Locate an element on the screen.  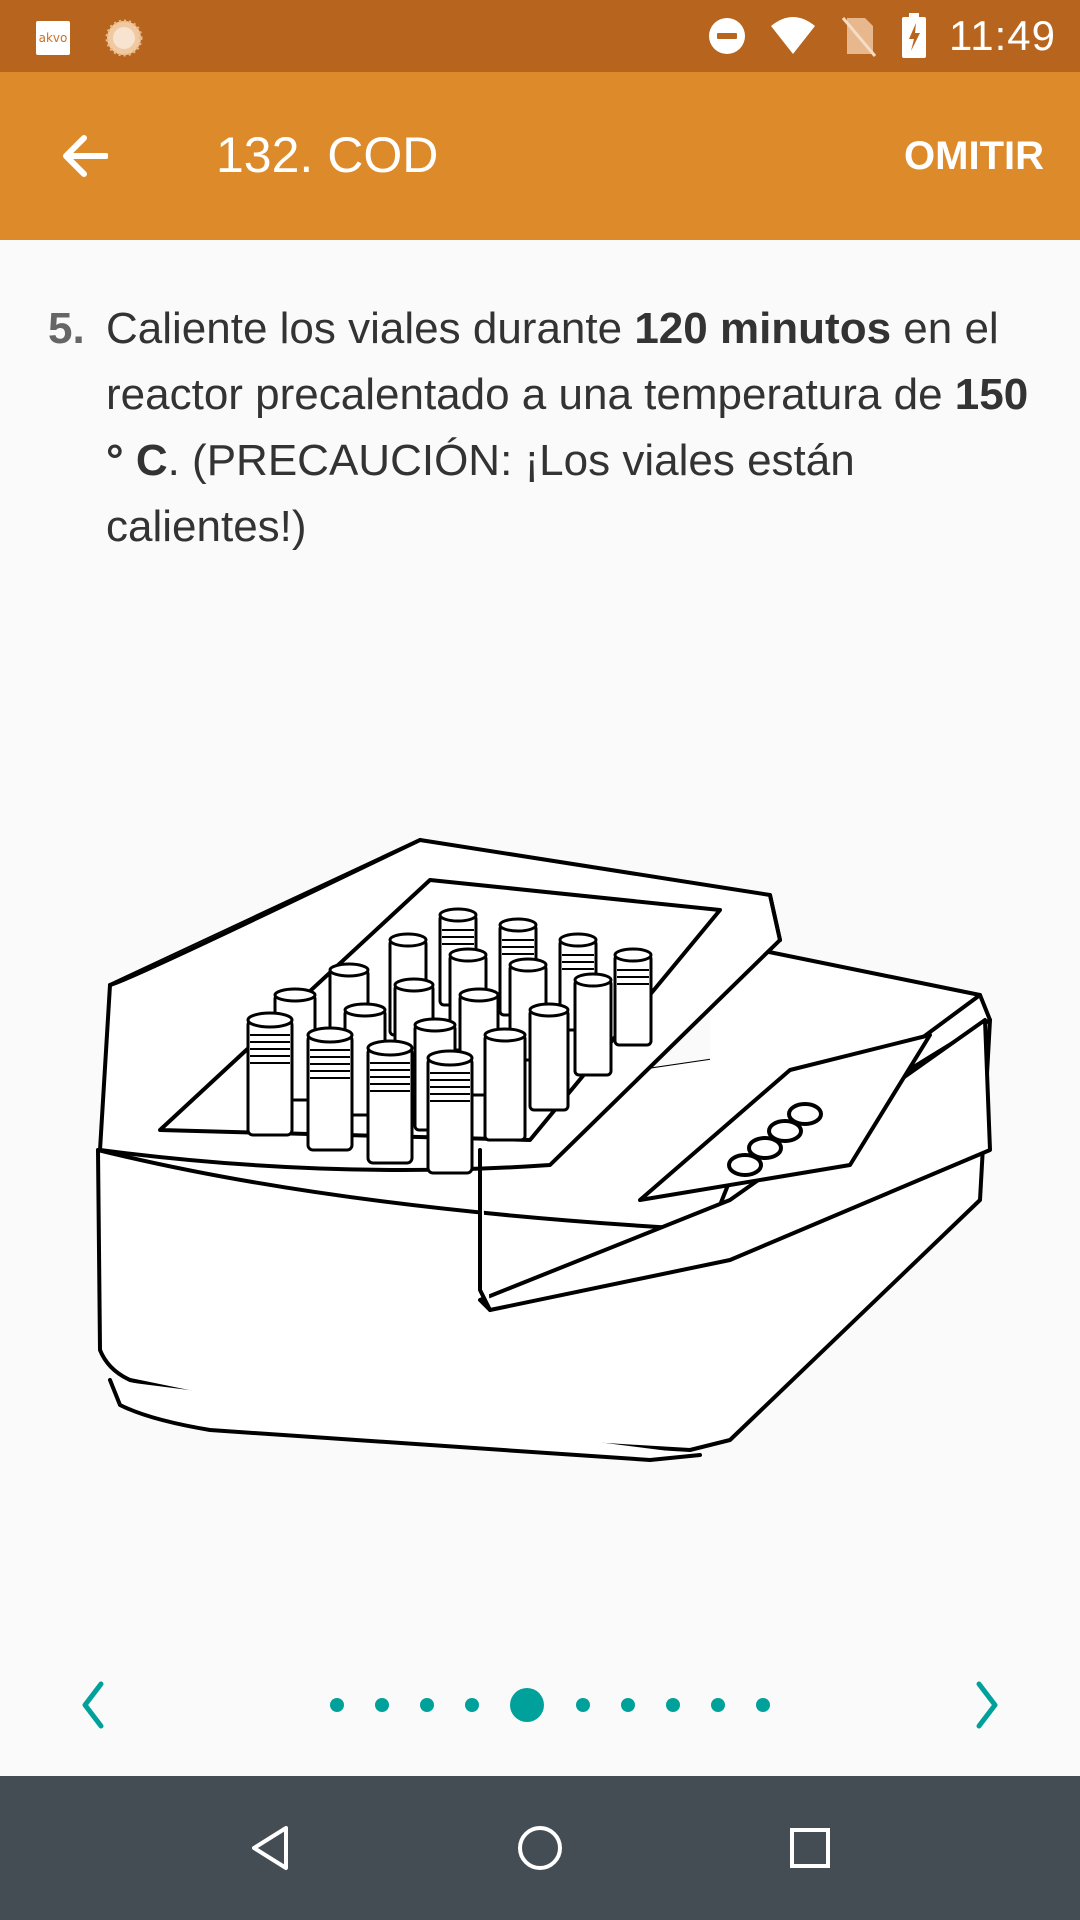
battery-charging-icon is located at coordinates (914, 35).